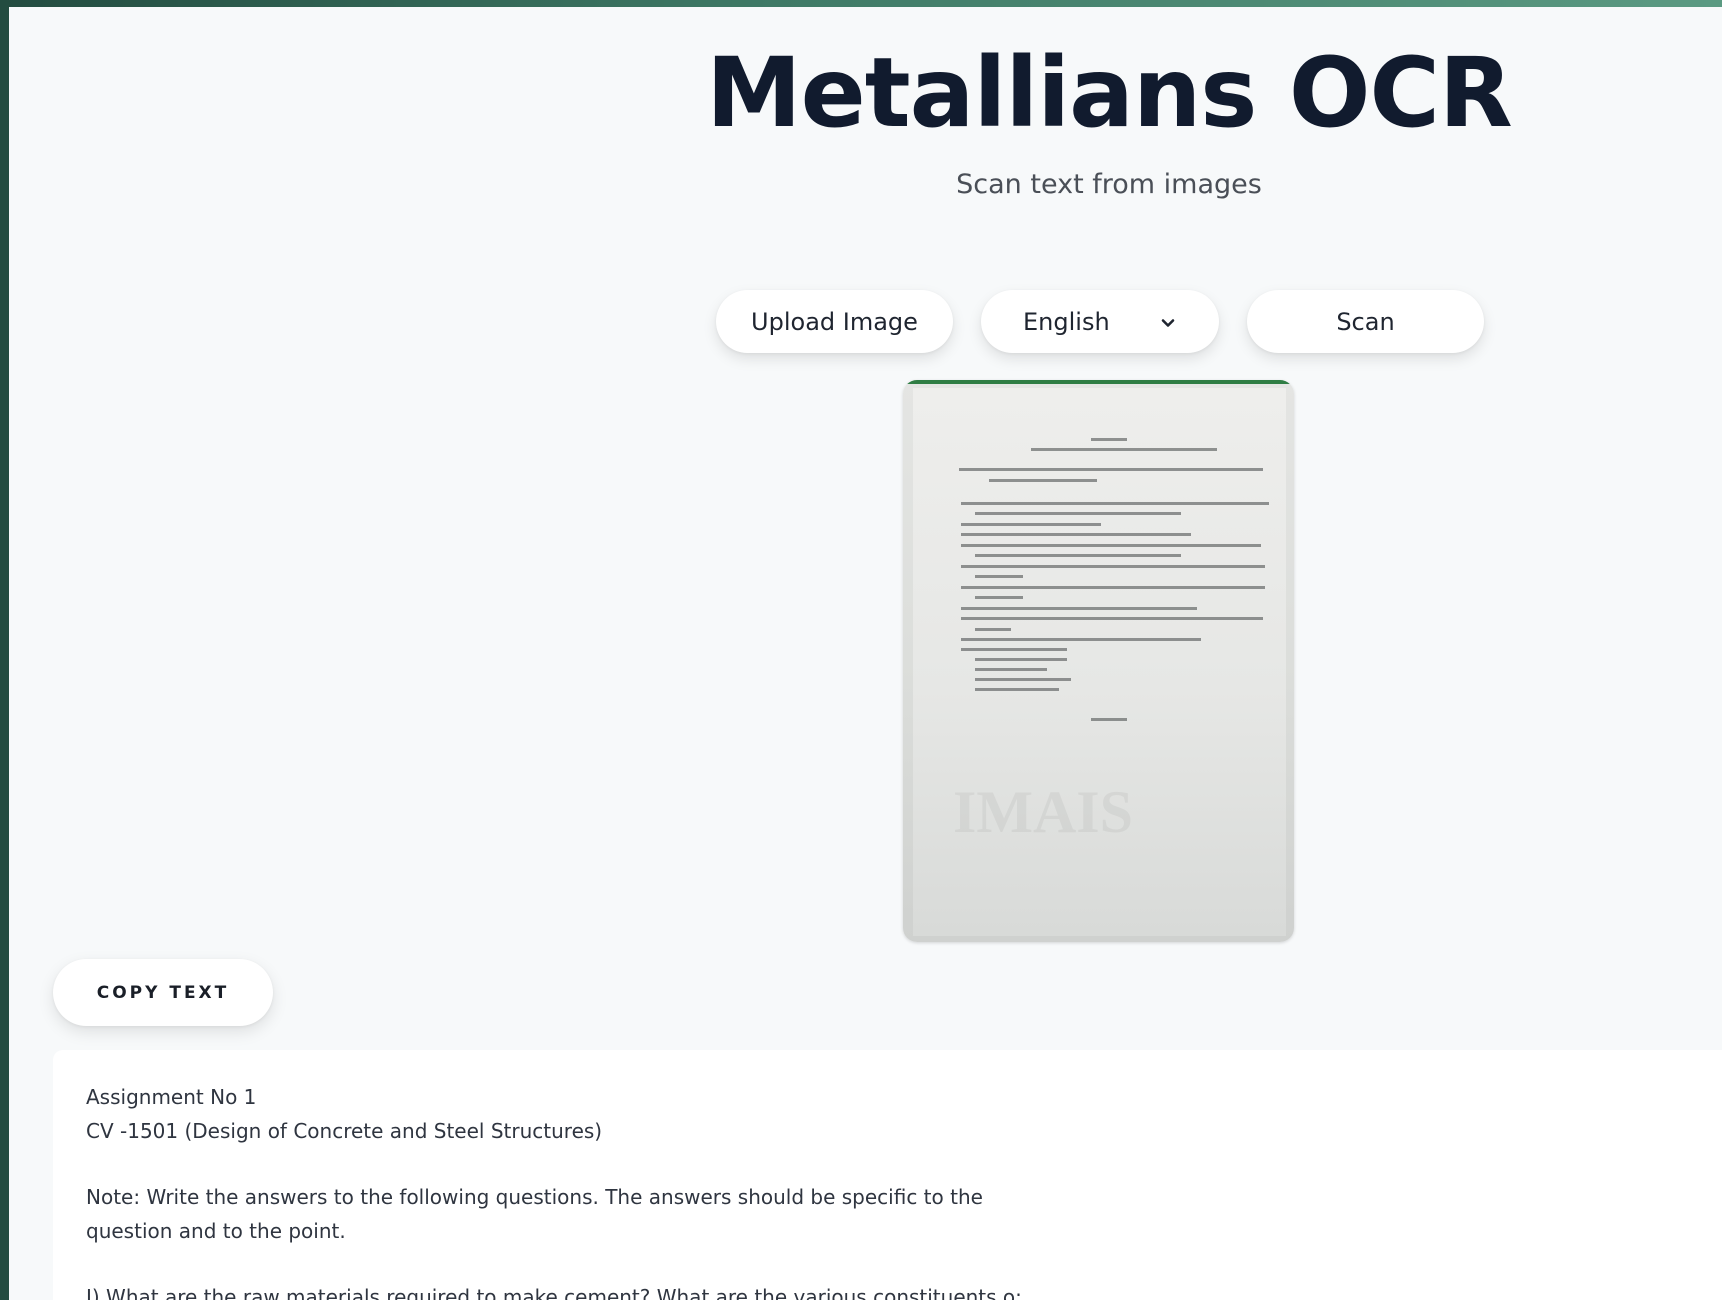  I want to click on copy-text-button: COPY TEXT, so click(163, 992).